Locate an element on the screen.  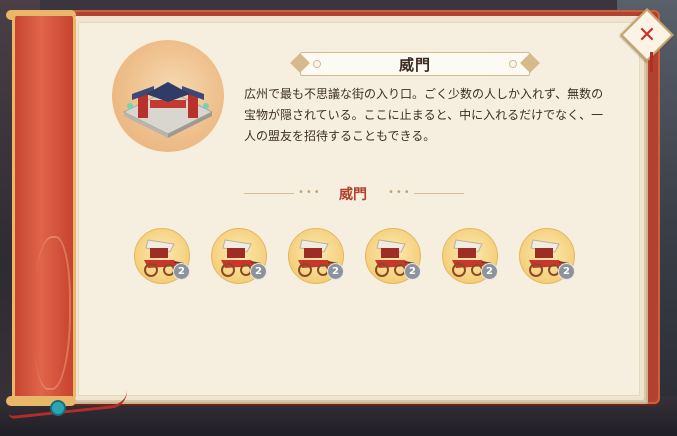
close-icon: ✕ is located at coordinates (647, 35).